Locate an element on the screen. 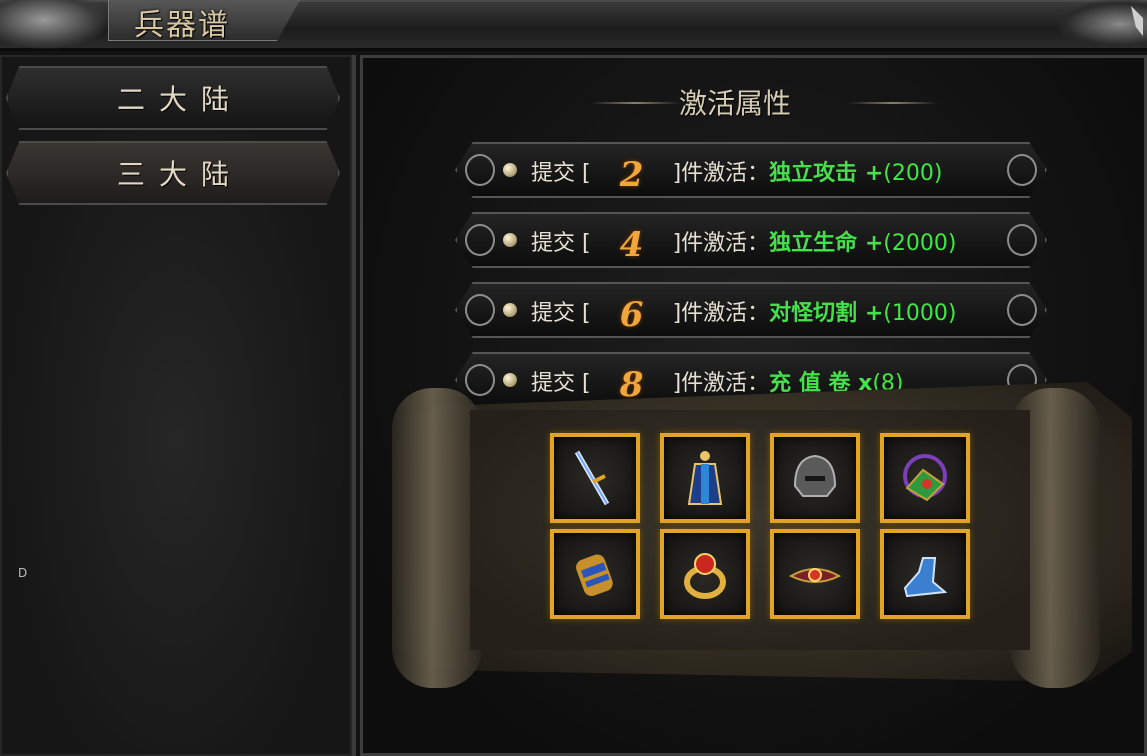  activation-text: 提交 [ 4 ]件激活：独立生命 +(2000) is located at coordinates (743, 245).